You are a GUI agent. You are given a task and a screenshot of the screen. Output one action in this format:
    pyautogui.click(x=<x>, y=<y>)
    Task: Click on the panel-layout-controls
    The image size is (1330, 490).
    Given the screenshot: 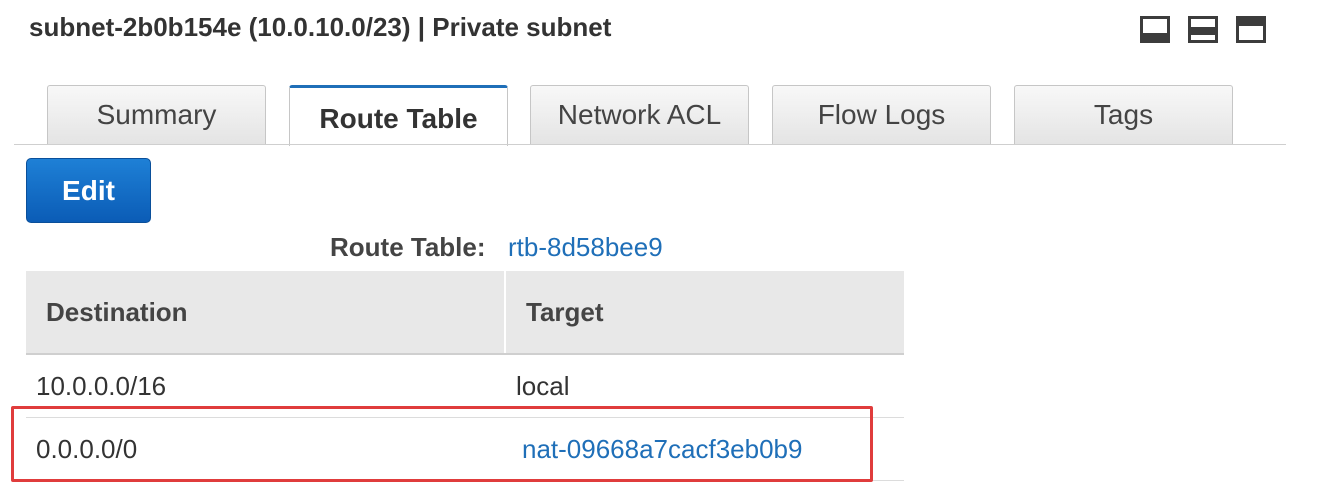 What is the action you would take?
    pyautogui.click(x=1203, y=29)
    